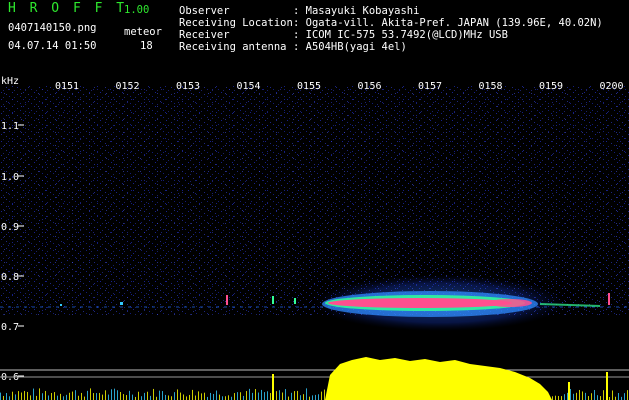 The image size is (629, 400). I want to click on file-datetime: 04.07.14 01:50, so click(52, 46).